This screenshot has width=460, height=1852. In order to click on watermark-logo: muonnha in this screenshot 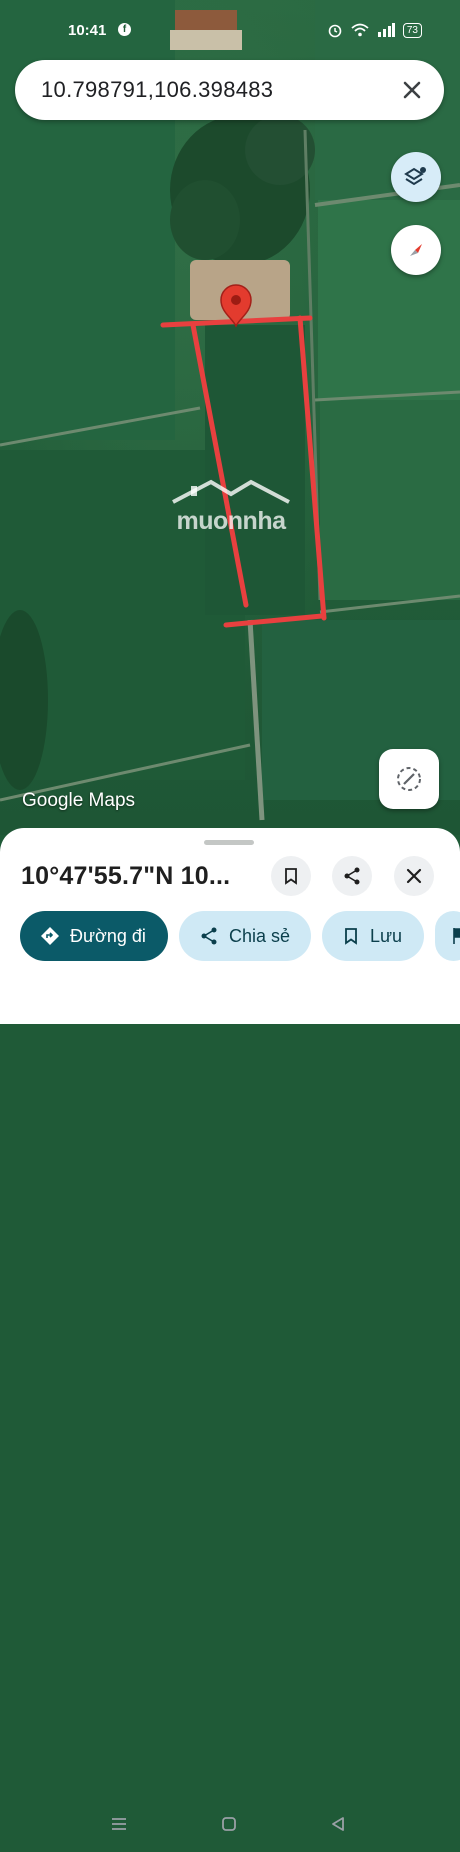, I will do `click(231, 507)`.